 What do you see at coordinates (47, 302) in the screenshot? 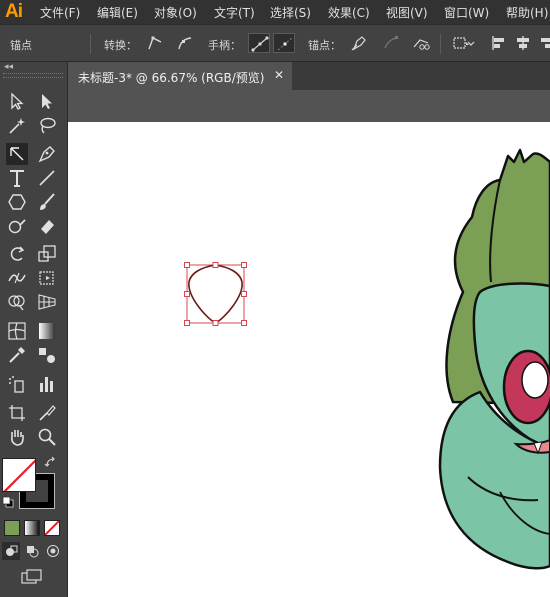
I see `perspective-grid-tool-icon` at bounding box center [47, 302].